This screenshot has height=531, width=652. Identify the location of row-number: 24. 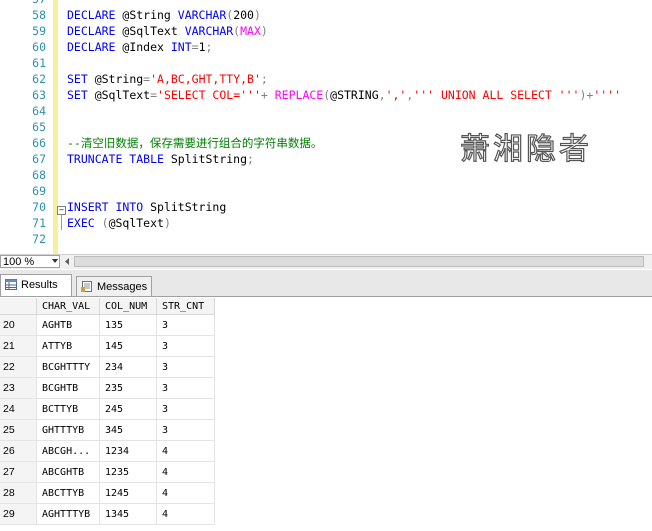
(18, 409).